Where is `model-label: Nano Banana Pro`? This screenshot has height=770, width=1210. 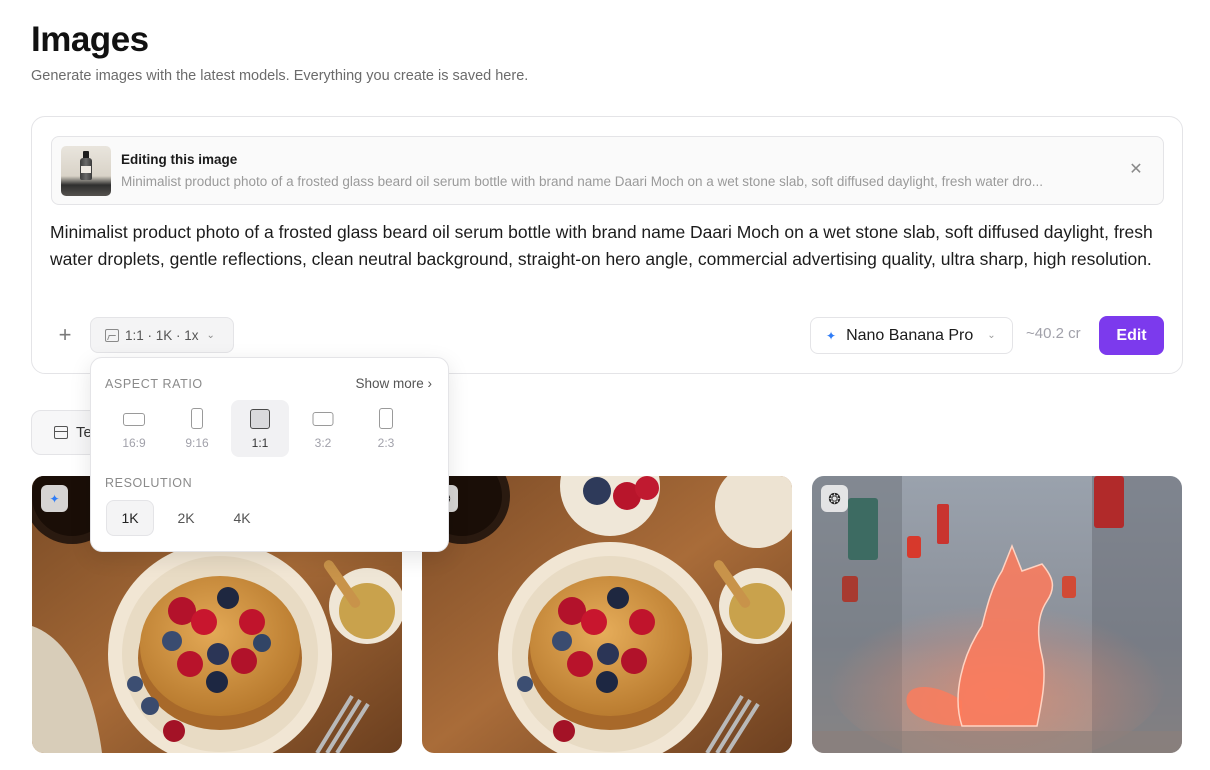
model-label: Nano Banana Pro is located at coordinates (910, 335).